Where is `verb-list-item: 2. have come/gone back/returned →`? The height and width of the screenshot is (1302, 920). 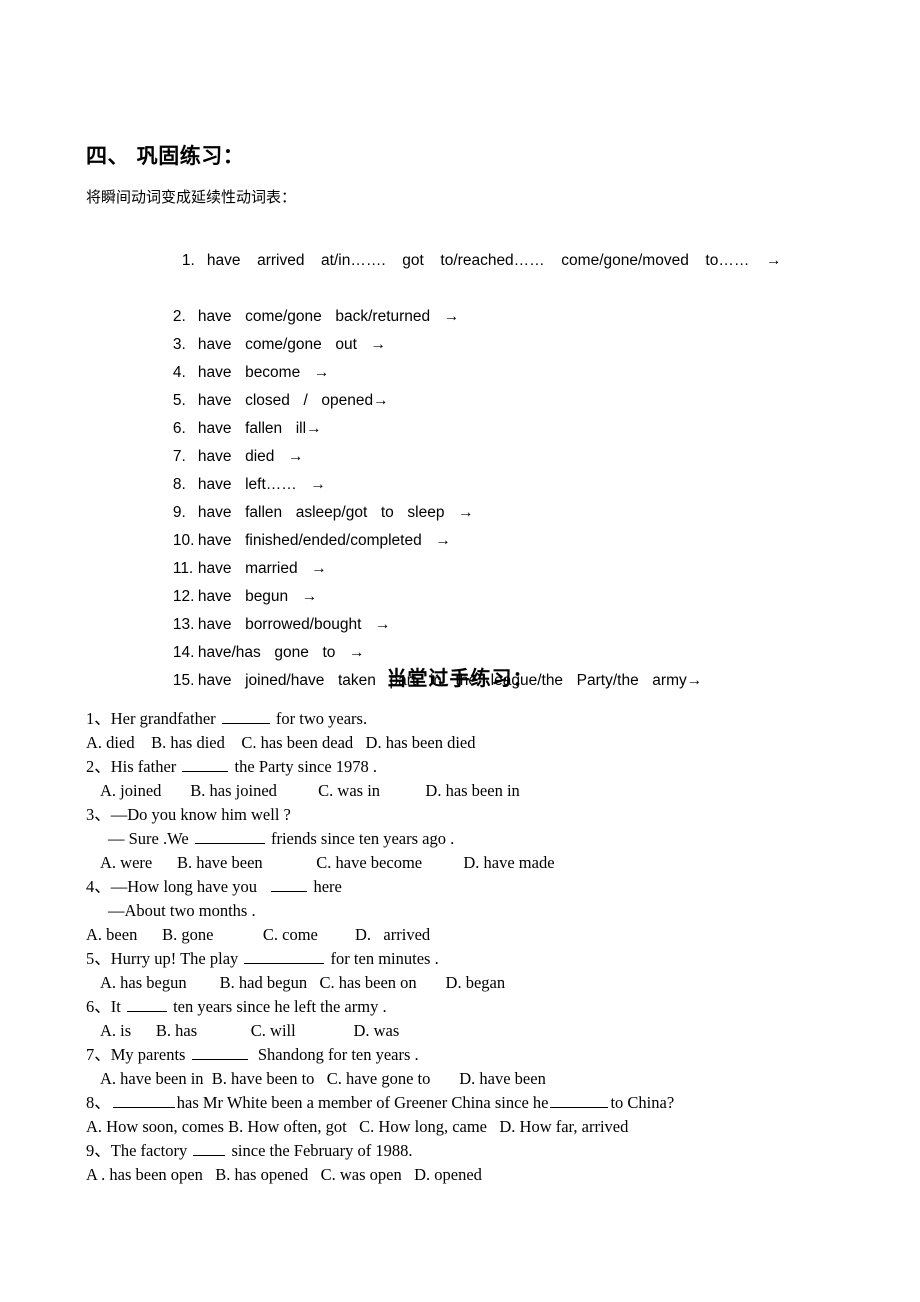
verb-list-item: 2. have come/gone back/returned → is located at coordinates (482, 300).